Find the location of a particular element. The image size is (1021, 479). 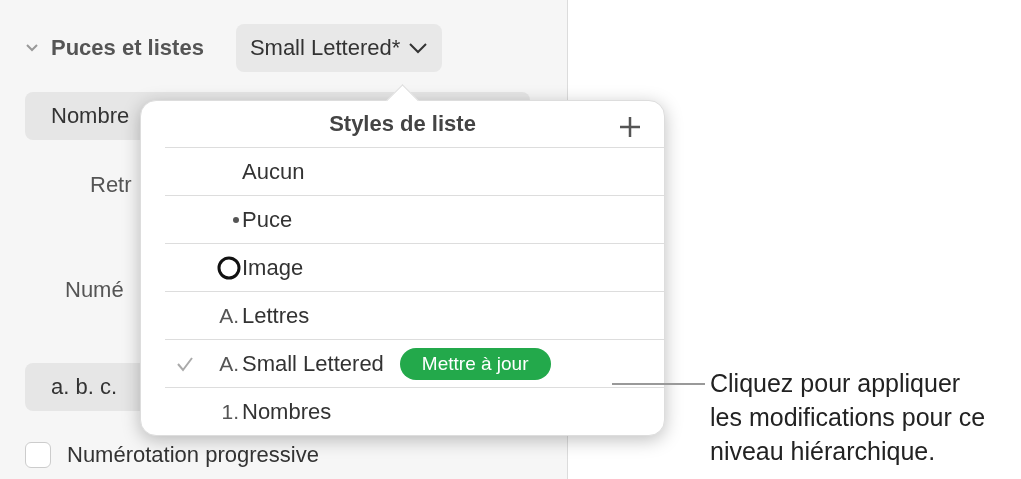

list-marker: 1. is located at coordinates (230, 411).